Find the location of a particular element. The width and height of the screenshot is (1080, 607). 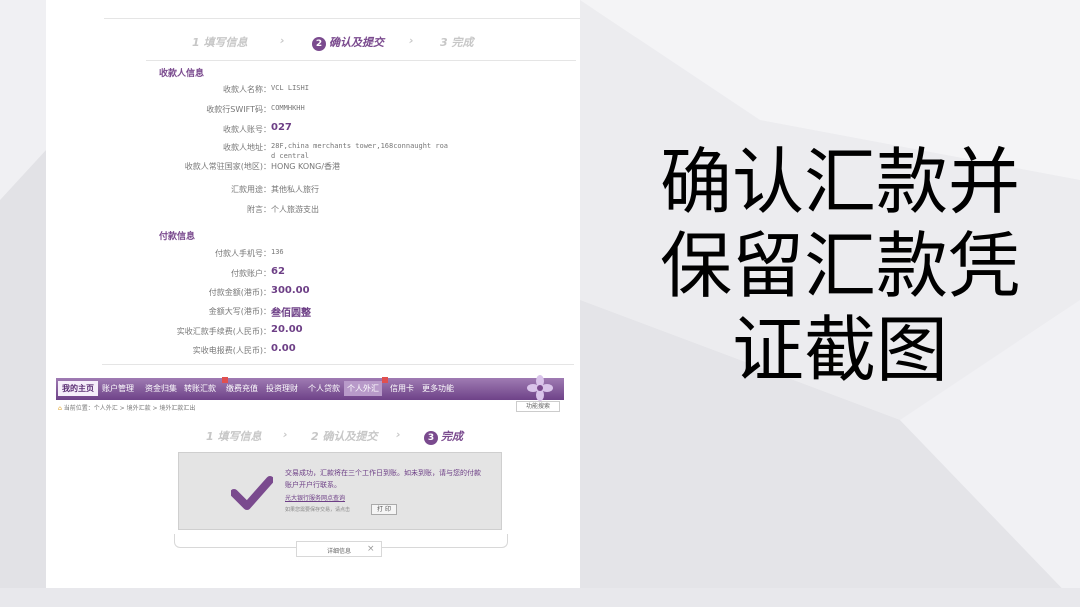

field-value: 62 is located at coordinates (278, 271).